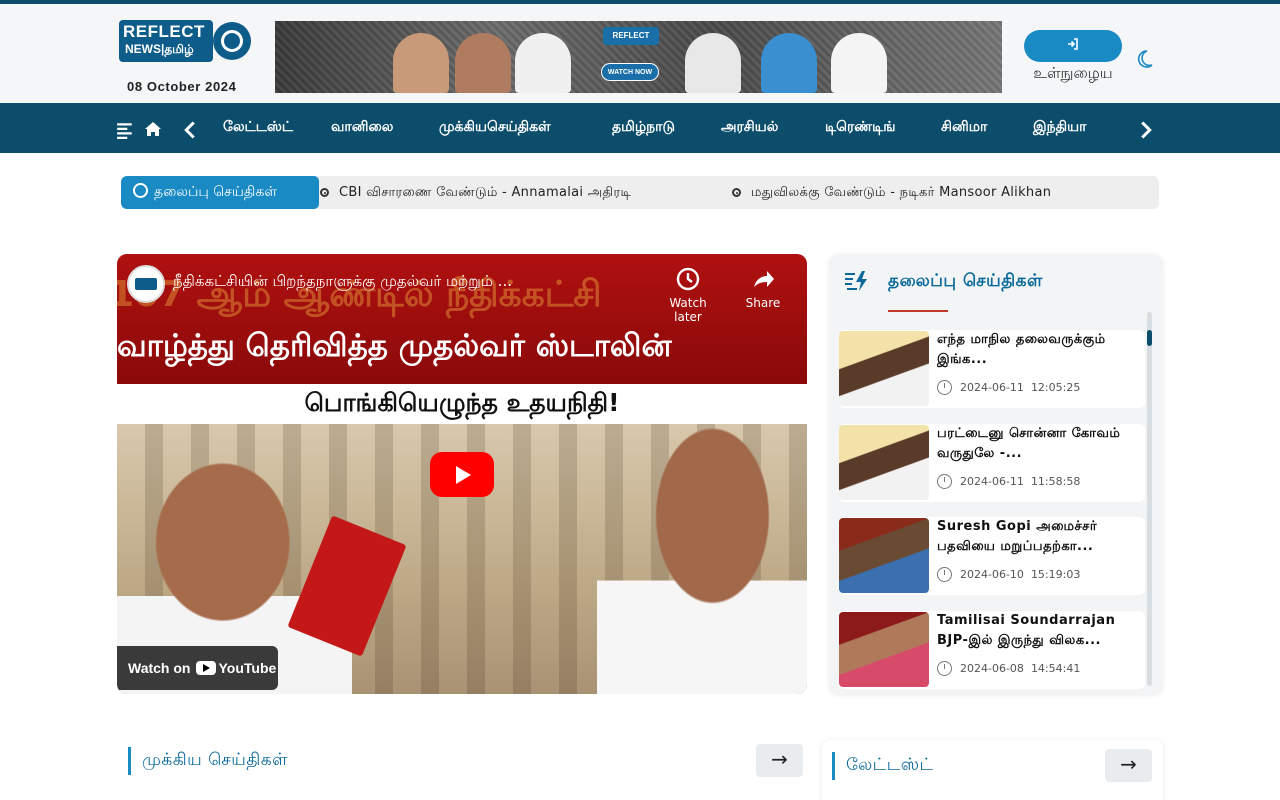 This screenshot has width=1280, height=800. What do you see at coordinates (763, 288) in the screenshot?
I see `share-button: Share` at bounding box center [763, 288].